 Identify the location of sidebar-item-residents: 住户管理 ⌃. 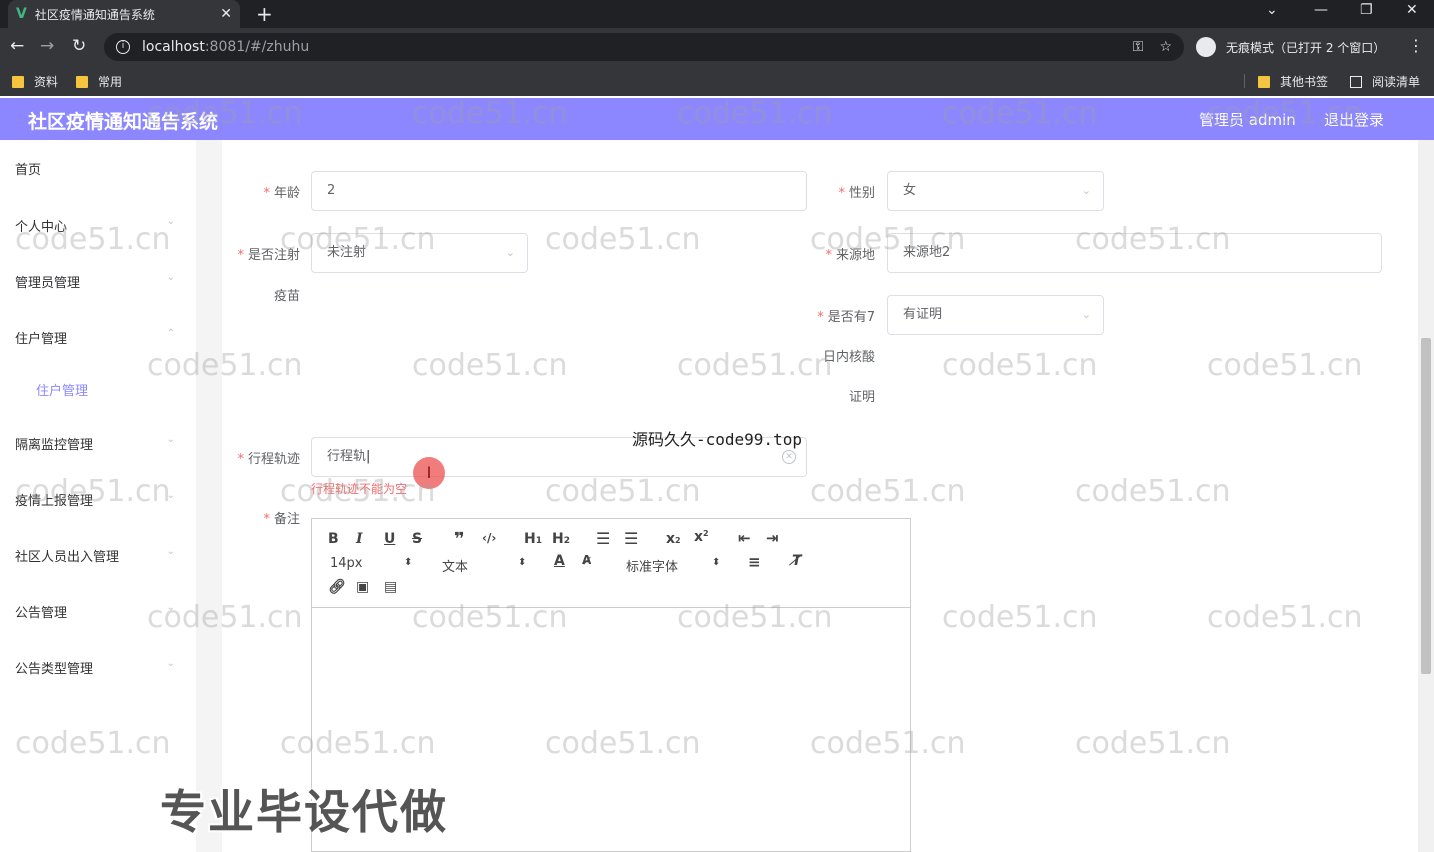
(95, 337).